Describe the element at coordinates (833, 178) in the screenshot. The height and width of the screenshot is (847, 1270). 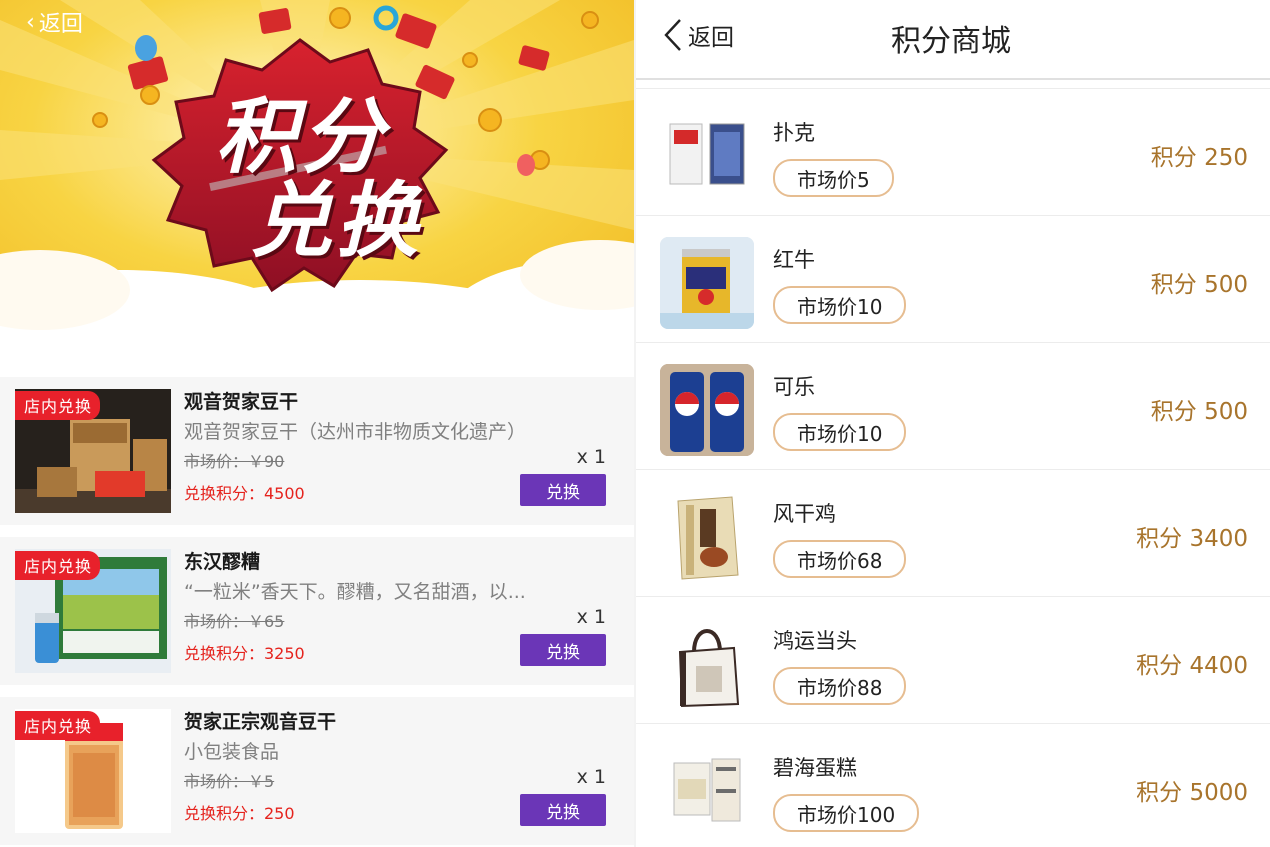
I see `market-price-pill: 市场价5` at that location.